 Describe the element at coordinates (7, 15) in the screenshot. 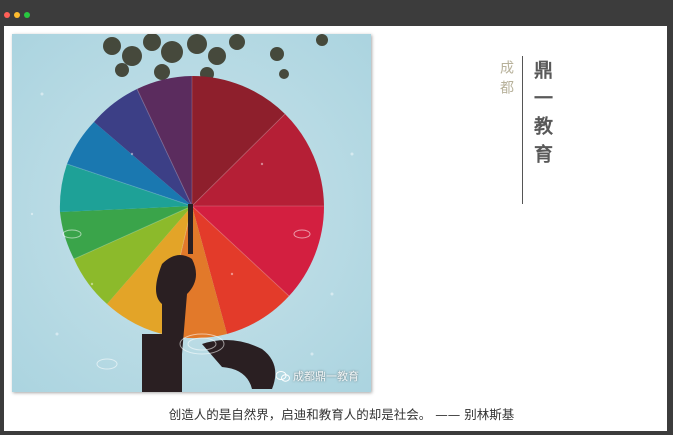

I see `close-window-button` at that location.